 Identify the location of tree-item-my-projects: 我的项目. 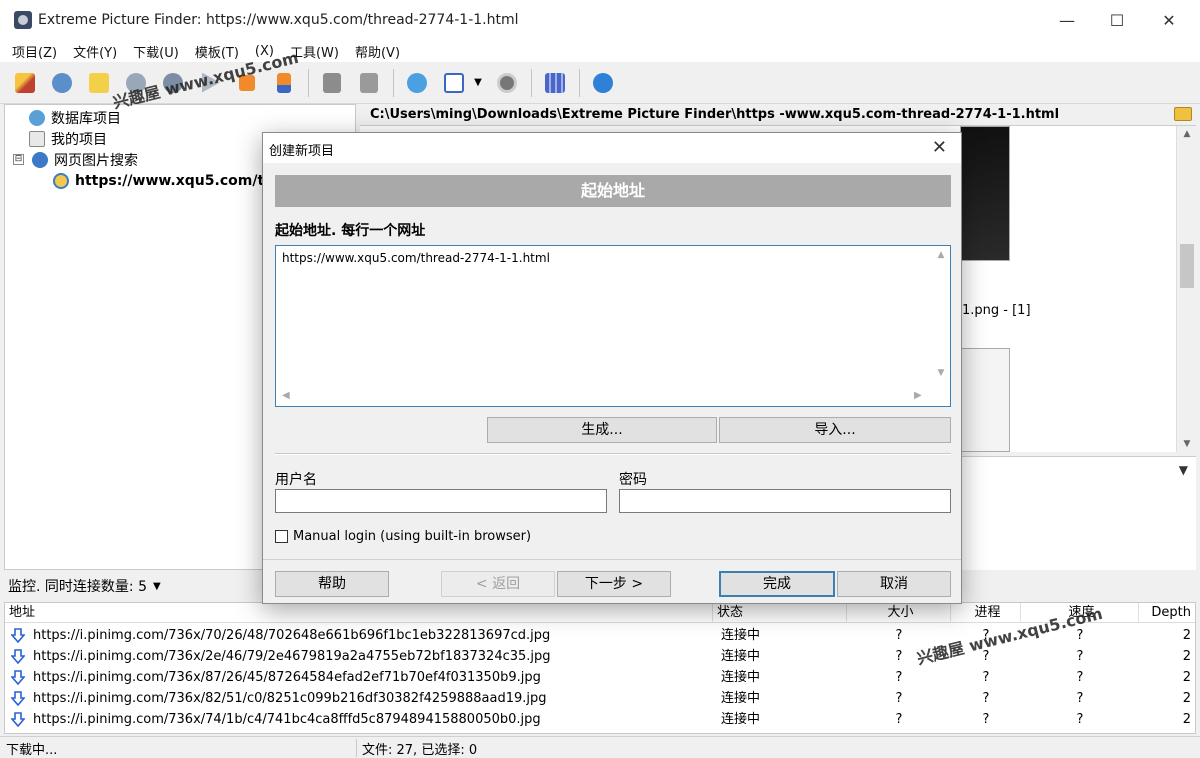
(68, 138).